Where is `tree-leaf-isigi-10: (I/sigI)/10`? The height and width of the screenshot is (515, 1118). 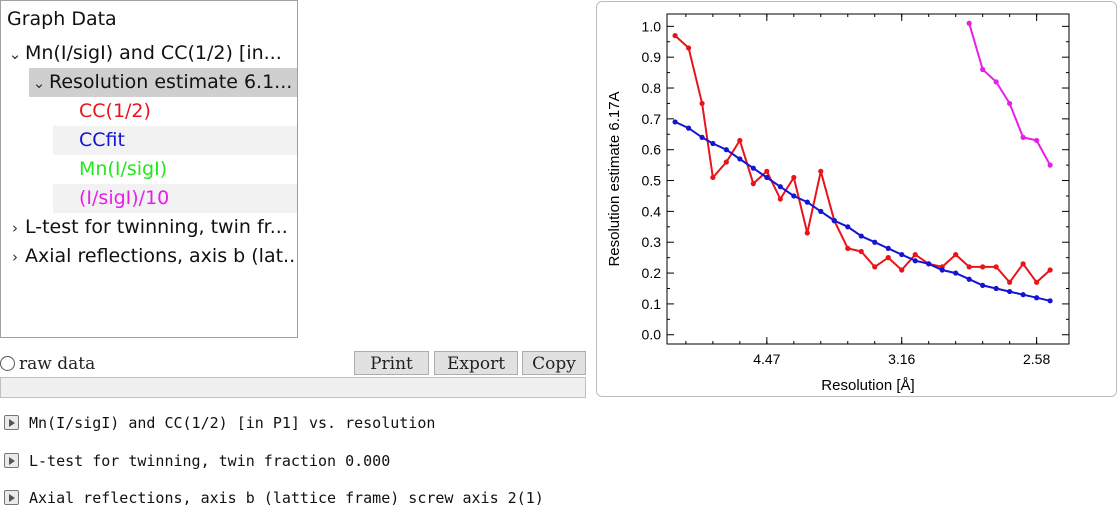 tree-leaf-isigi-10: (I/sigI)/10 is located at coordinates (175, 198).